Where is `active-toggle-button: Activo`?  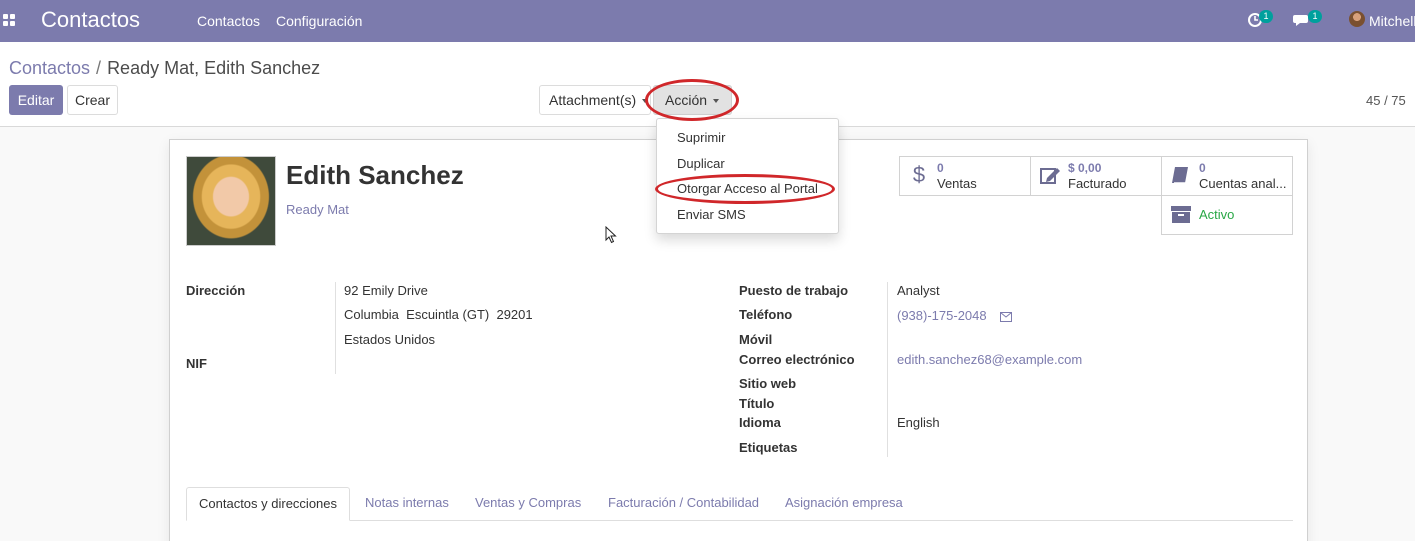 active-toggle-button: Activo is located at coordinates (1227, 215).